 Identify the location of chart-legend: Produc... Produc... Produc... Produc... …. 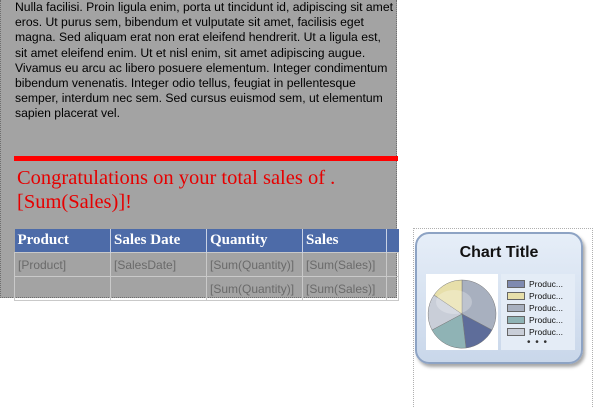
(538, 312).